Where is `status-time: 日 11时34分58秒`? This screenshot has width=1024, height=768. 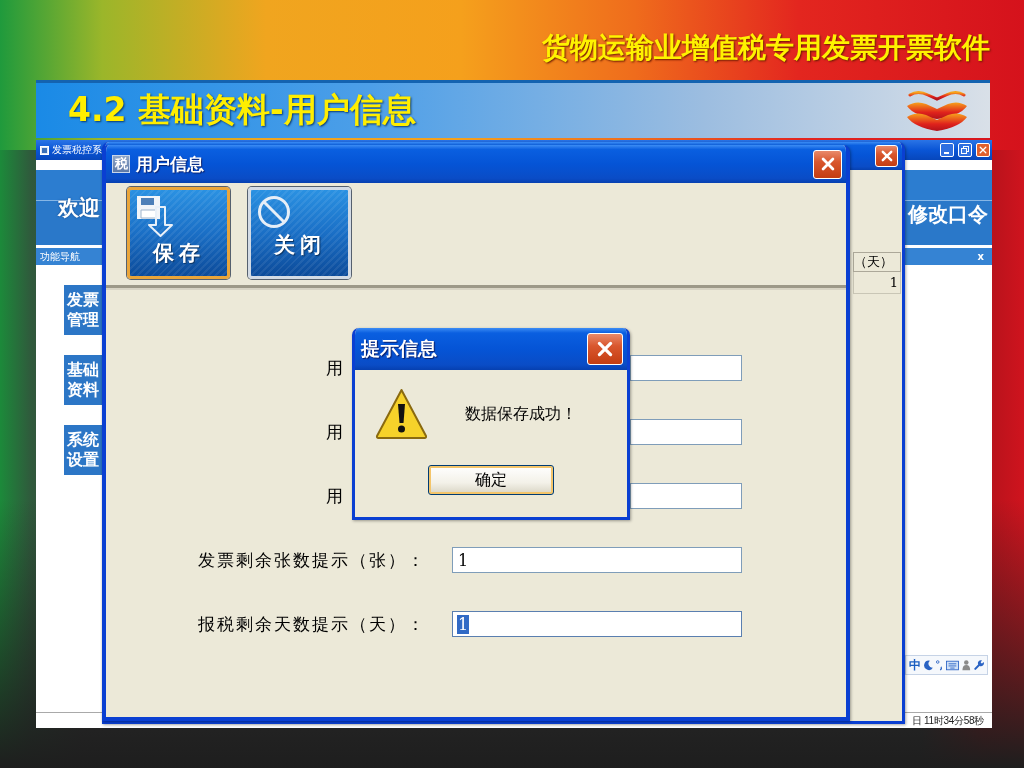 status-time: 日 11时34分58秒 is located at coordinates (947, 720).